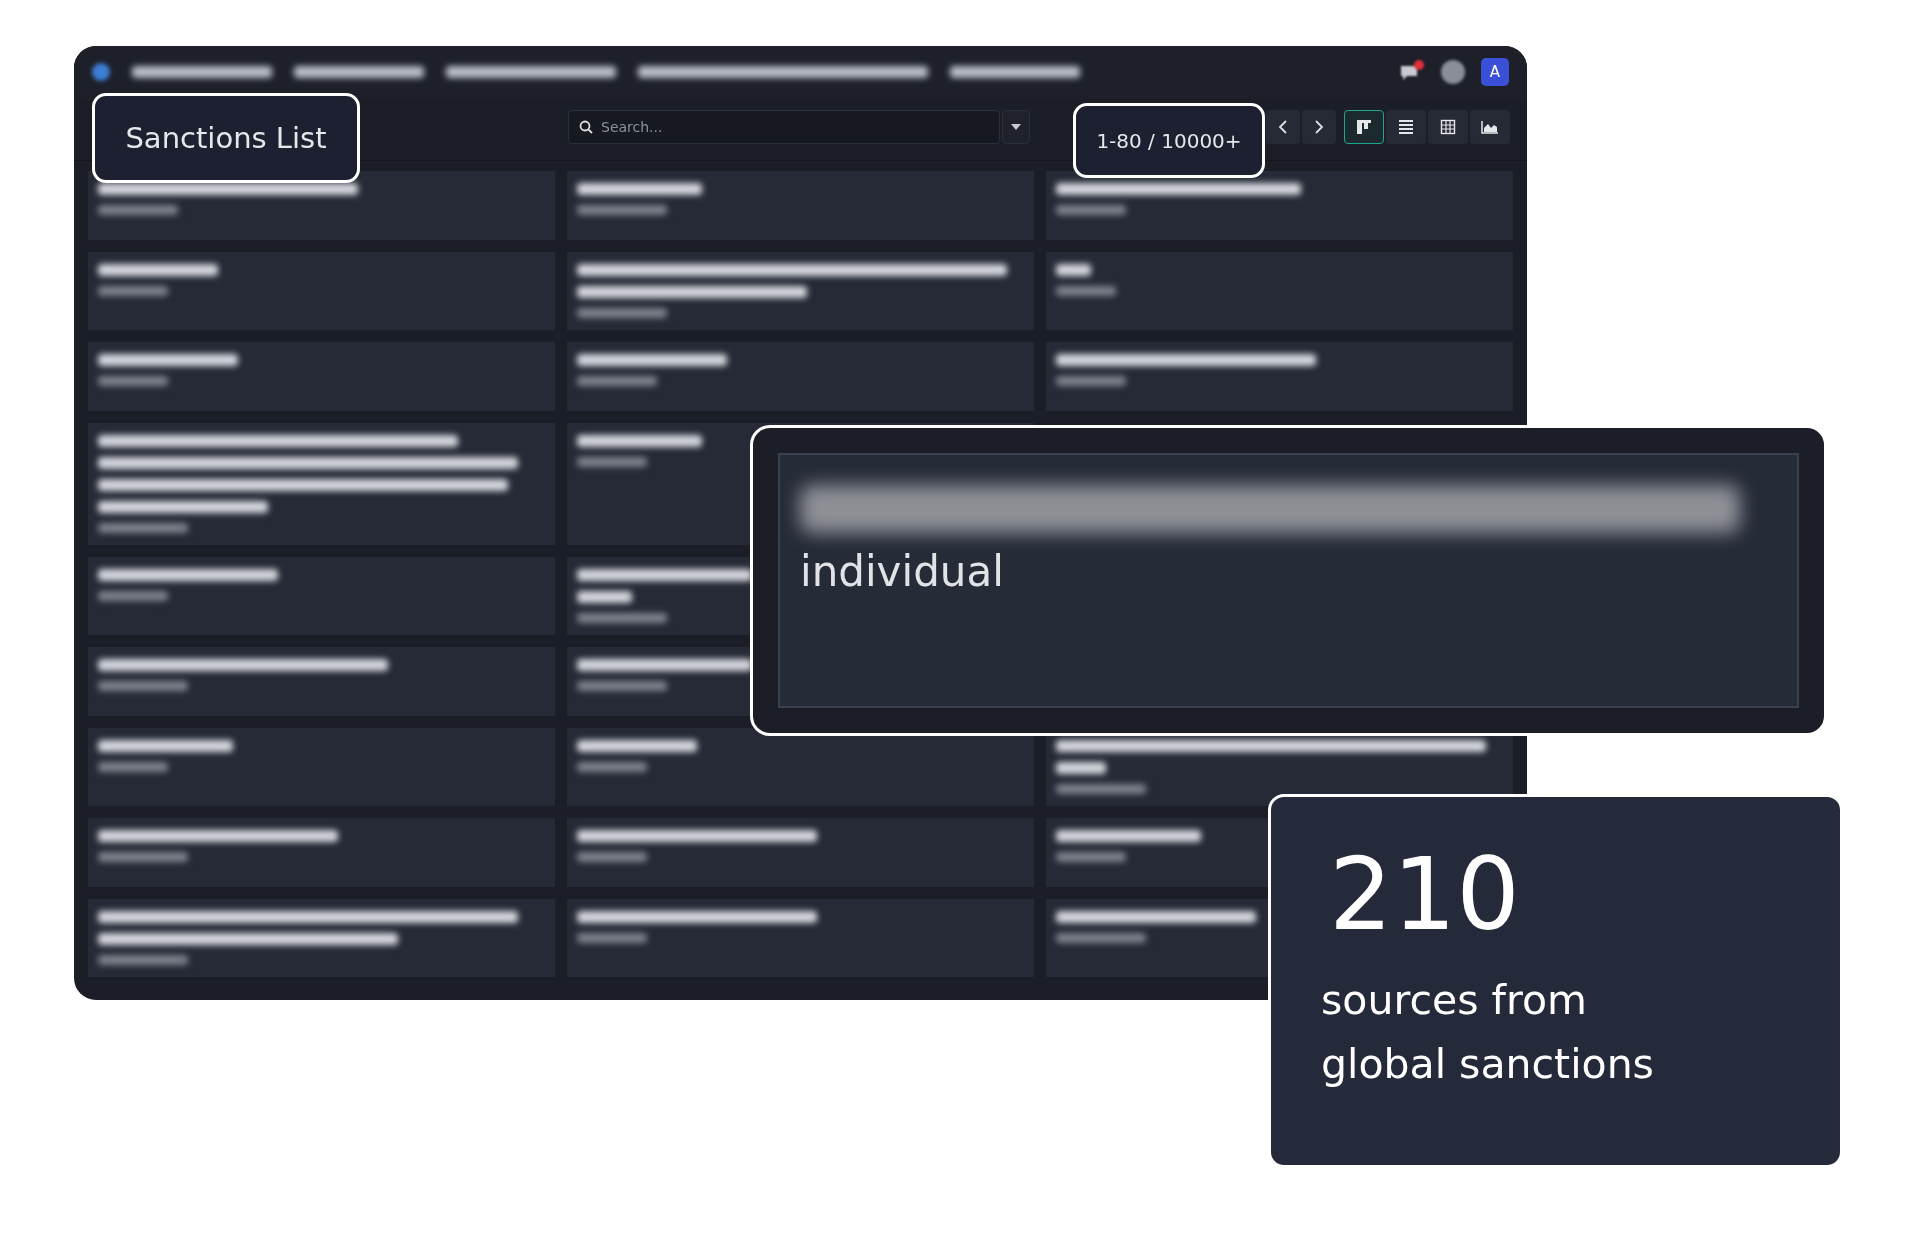 This screenshot has width=1920, height=1260. What do you see at coordinates (902, 571) in the screenshot?
I see `record-type: individual` at bounding box center [902, 571].